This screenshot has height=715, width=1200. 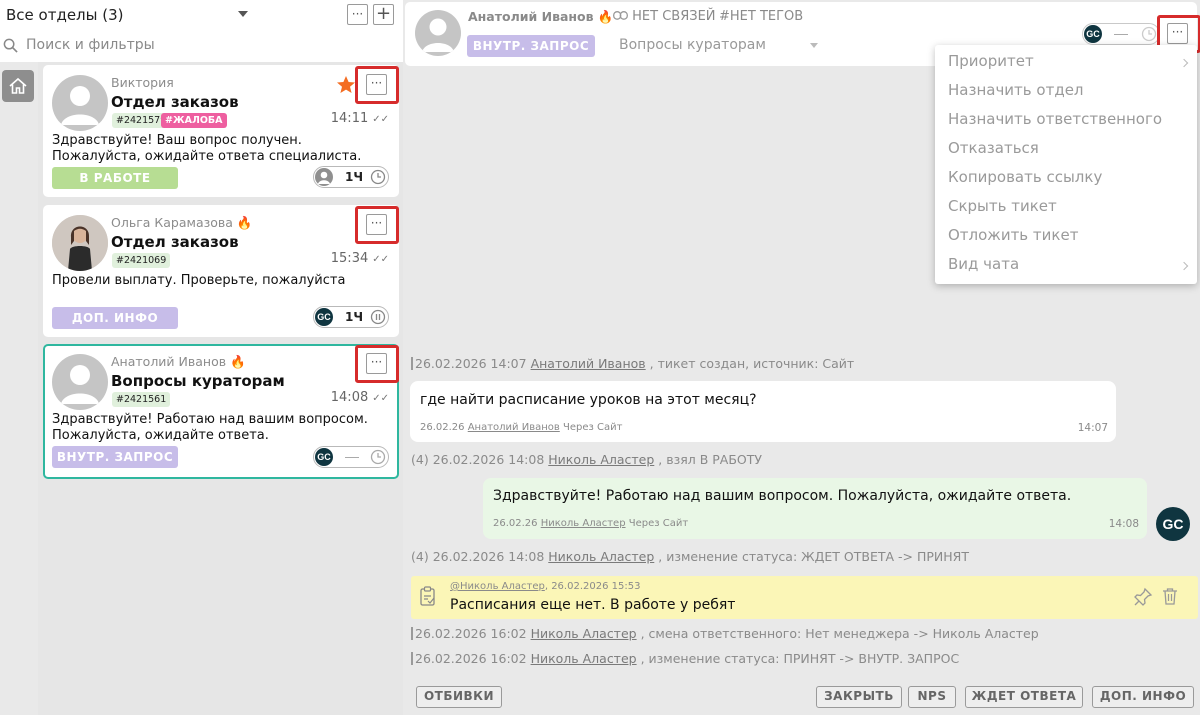 What do you see at coordinates (859, 697) in the screenshot?
I see `close-ticket-button: ЗАКРЫТЬ` at bounding box center [859, 697].